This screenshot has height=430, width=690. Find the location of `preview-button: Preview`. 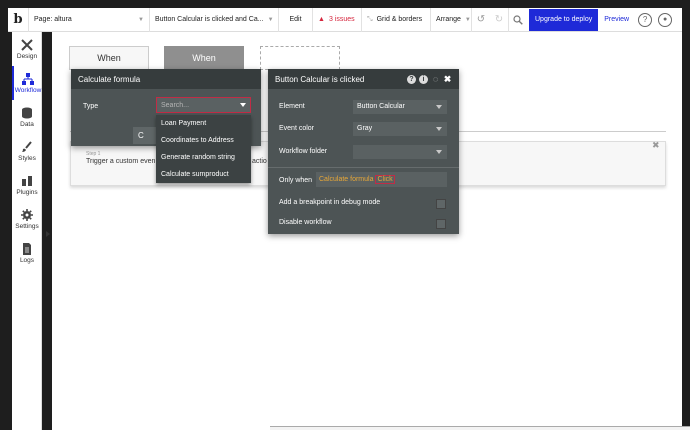

preview-button: Preview is located at coordinates (616, 19).